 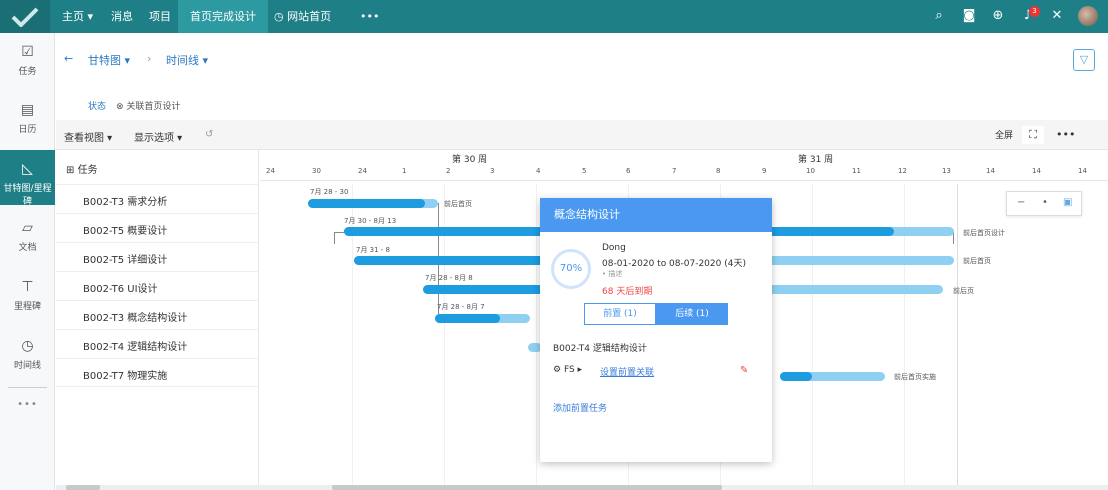 What do you see at coordinates (27, 287) in the screenshot?
I see `milestone-icon: ⊤` at bounding box center [27, 287].